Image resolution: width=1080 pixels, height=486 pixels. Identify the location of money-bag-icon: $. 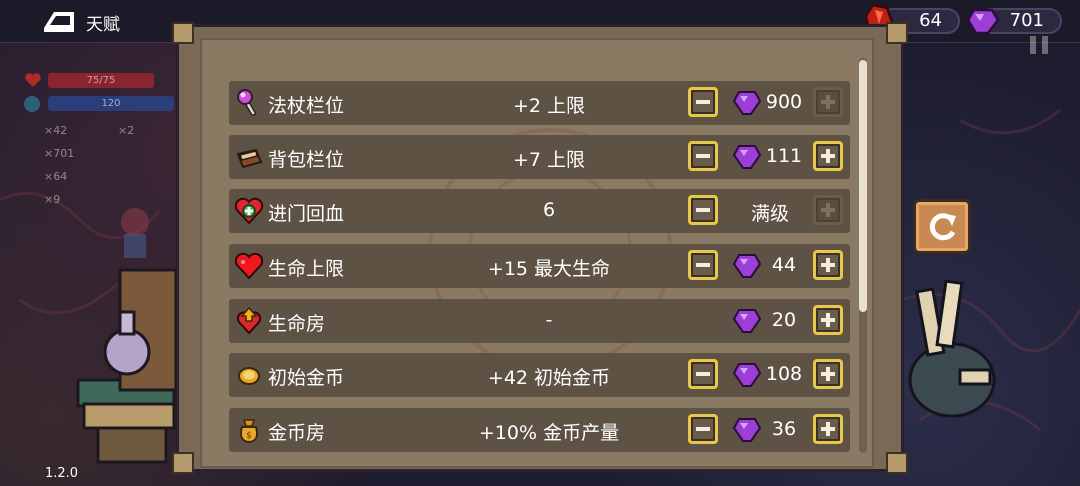
(249, 430).